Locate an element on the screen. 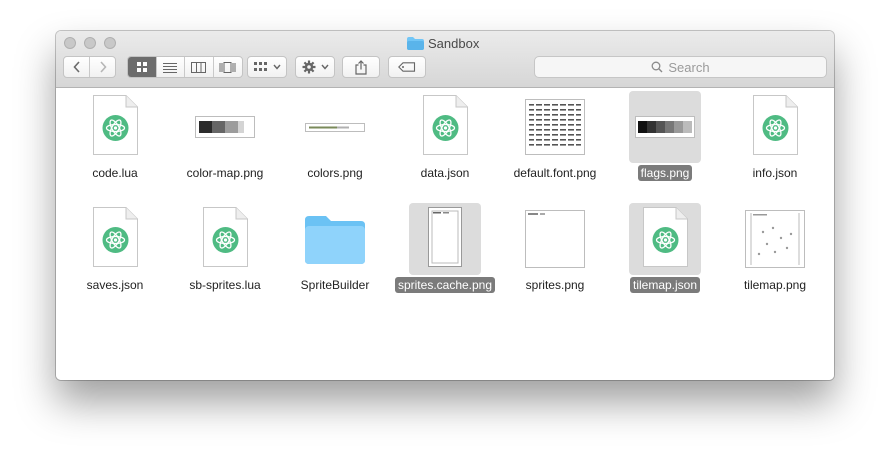  chevron-left-icon is located at coordinates (76, 67).